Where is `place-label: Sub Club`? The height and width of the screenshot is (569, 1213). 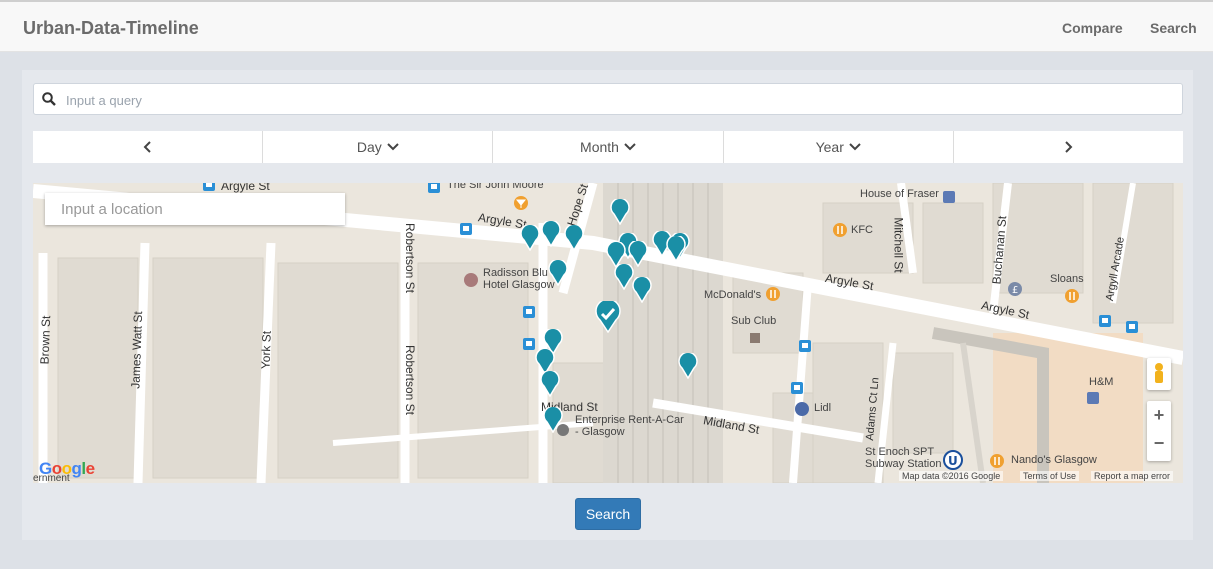 place-label: Sub Club is located at coordinates (754, 321).